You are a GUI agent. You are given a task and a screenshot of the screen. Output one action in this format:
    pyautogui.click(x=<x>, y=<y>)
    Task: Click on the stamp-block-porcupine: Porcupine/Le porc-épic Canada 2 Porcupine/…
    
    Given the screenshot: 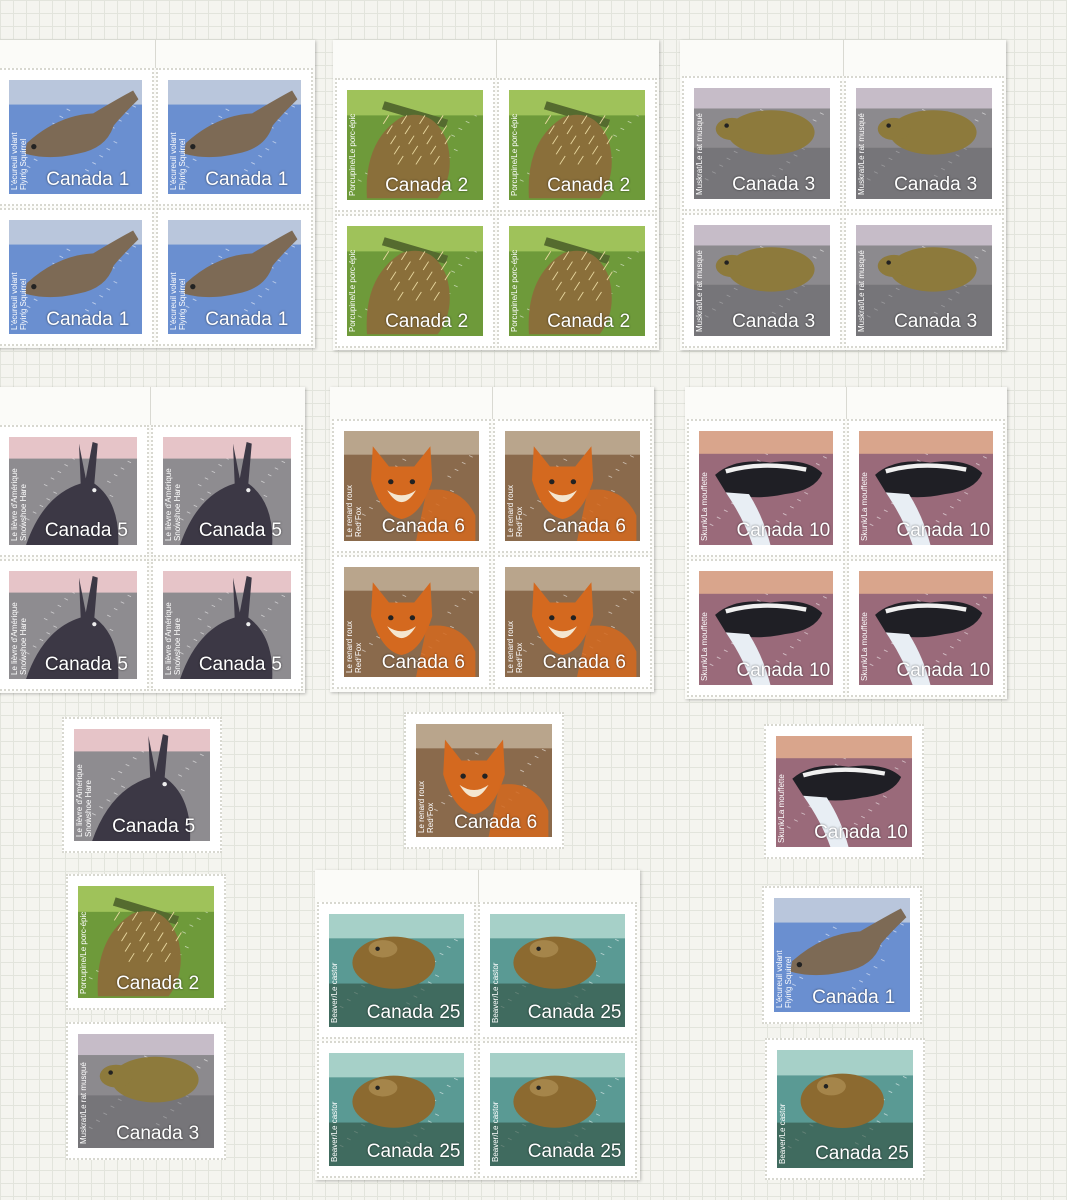 What is the action you would take?
    pyautogui.click(x=496, y=195)
    